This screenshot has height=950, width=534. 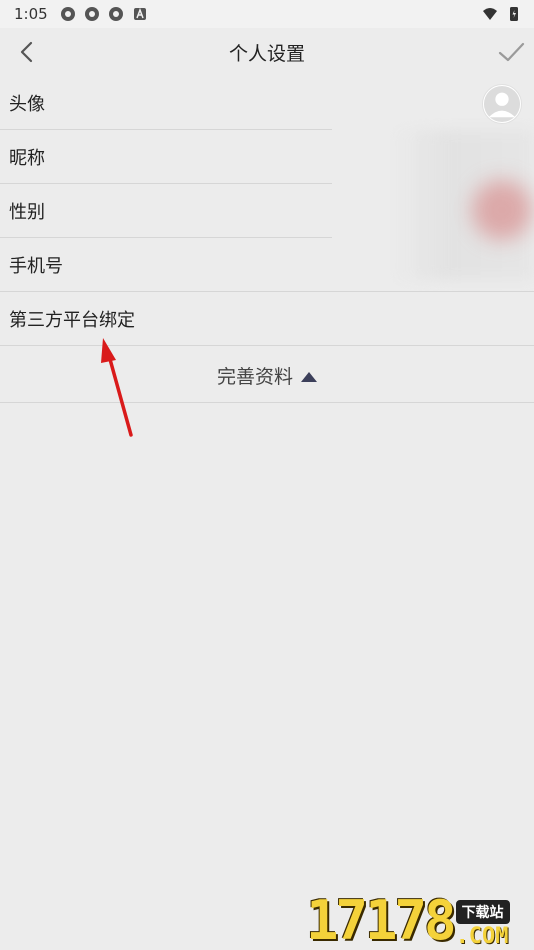 What do you see at coordinates (117, 387) in the screenshot?
I see `annotation-arrow-icon` at bounding box center [117, 387].